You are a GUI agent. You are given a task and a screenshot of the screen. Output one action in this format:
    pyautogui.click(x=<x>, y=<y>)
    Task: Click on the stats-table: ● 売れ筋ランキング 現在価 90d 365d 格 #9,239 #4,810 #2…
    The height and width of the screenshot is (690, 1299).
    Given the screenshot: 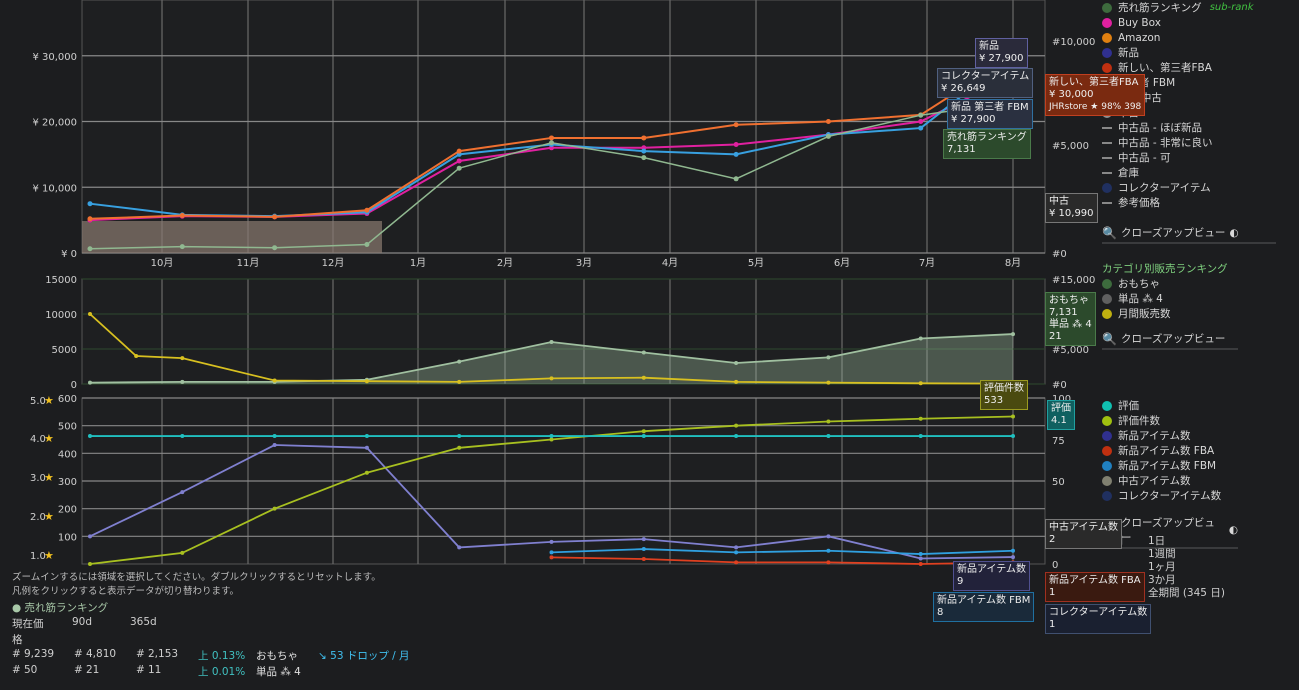 What is the action you would take?
    pyautogui.click(x=225, y=640)
    